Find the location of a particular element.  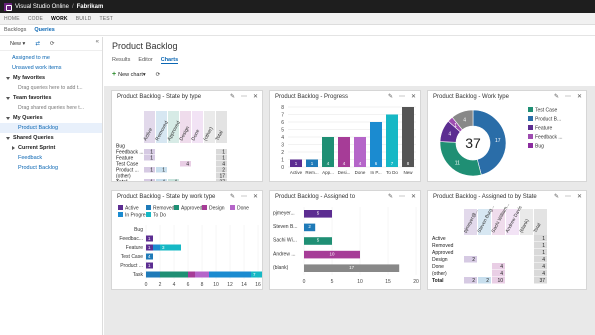

tab-charts: Charts is located at coordinates (169, 60).